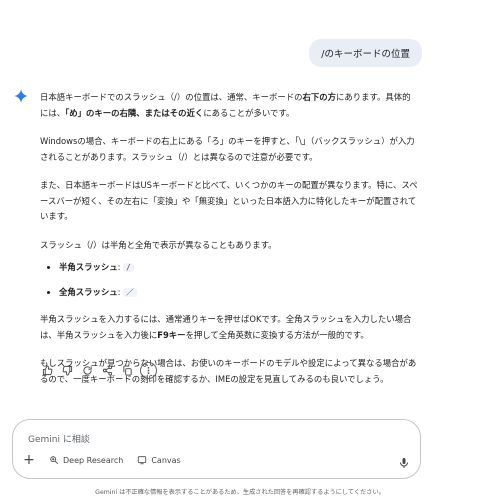  What do you see at coordinates (107, 371) in the screenshot?
I see `share-icon` at bounding box center [107, 371].